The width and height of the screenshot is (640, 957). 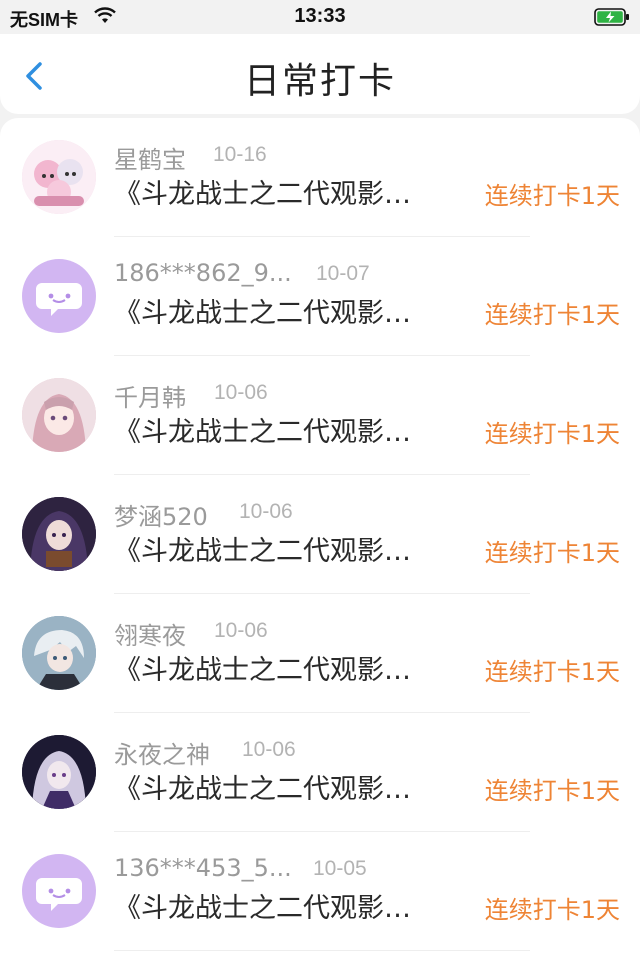 I want to click on list-item: 星鹤宝 10-16 《斗龙战士之二代观影… 连续打卡1天, so click(x=320, y=177).